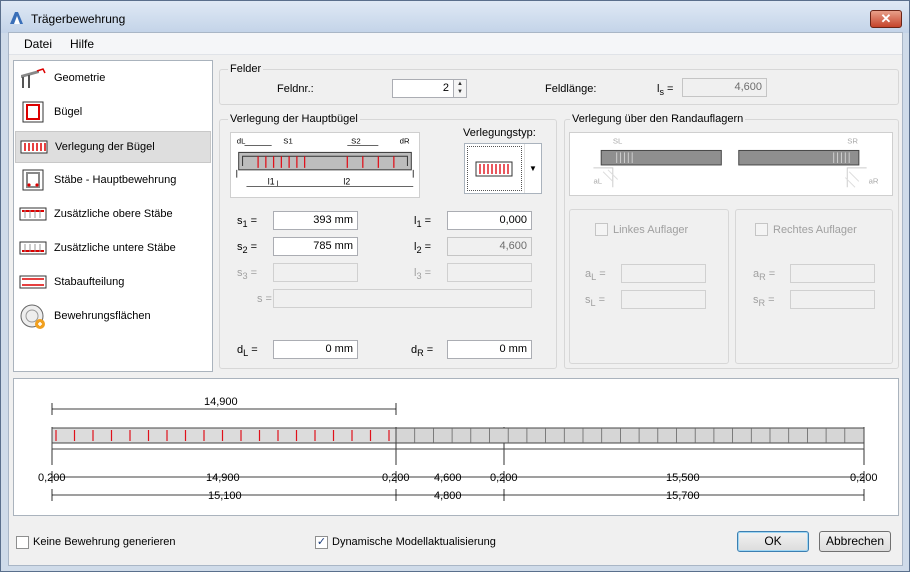 The height and width of the screenshot is (572, 910). Describe the element at coordinates (321, 542) in the screenshot. I see `dynamische-checkbox: ✓` at that location.